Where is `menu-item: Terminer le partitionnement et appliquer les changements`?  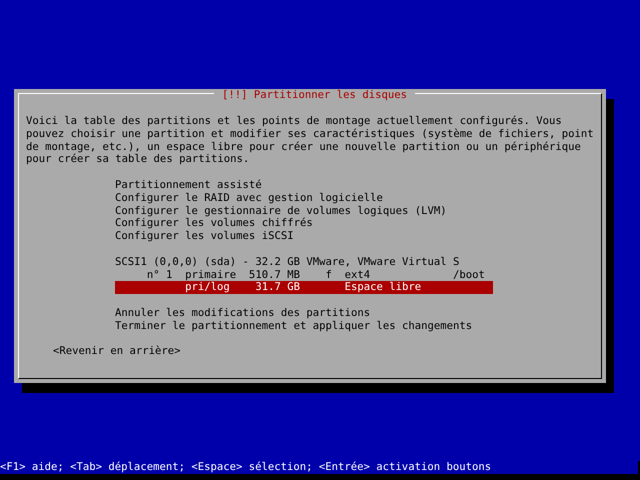 menu-item: Terminer le partitionnement et appliquer les changements is located at coordinates (304, 326).